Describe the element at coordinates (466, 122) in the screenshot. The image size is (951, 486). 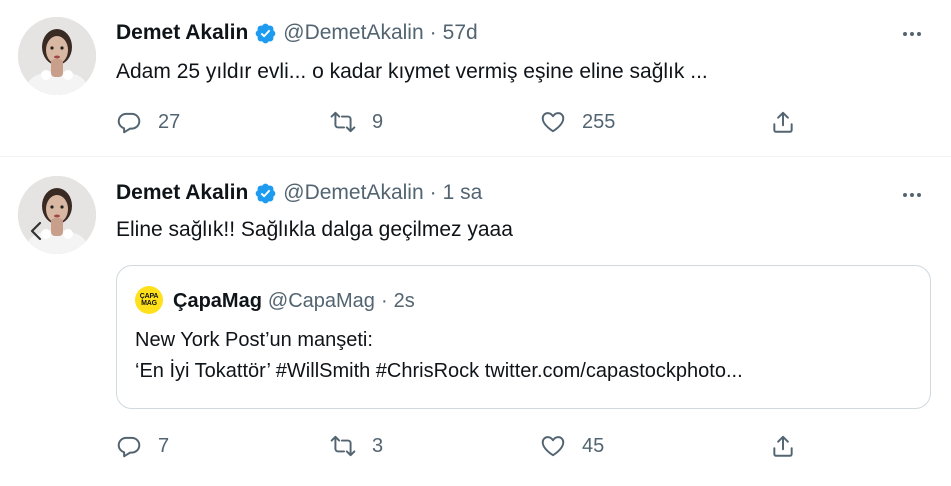
I see `tweet-actions: 27 9 255` at that location.